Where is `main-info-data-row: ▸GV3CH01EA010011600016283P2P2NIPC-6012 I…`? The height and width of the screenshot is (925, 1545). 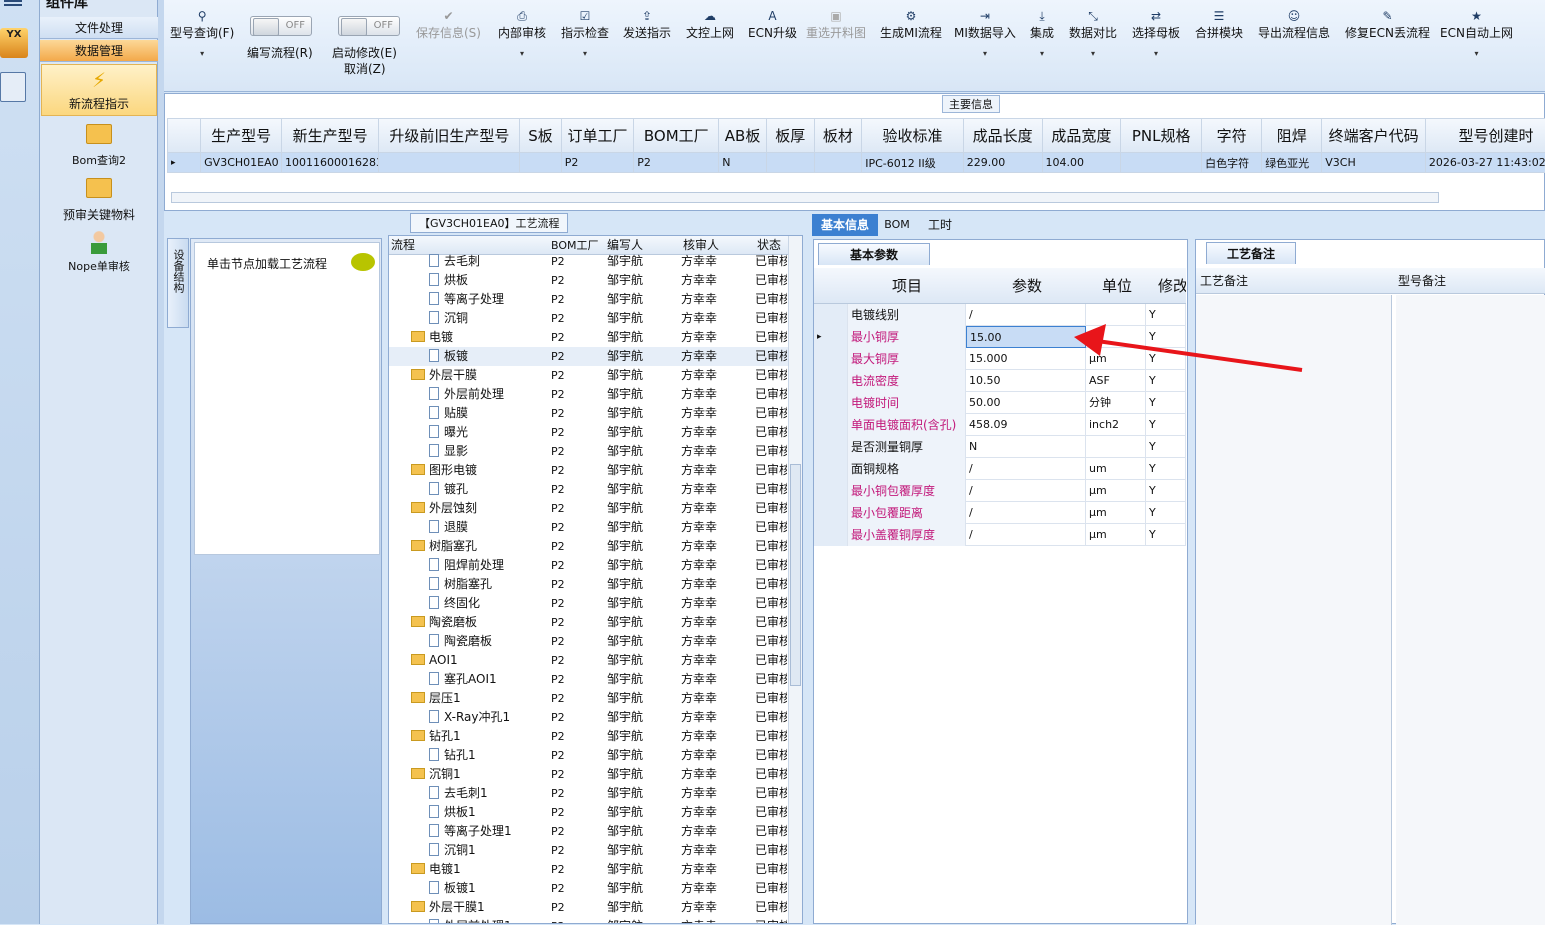 main-info-data-row: ▸GV3CH01EA010011600016283P2P2NIPC-6012 I… is located at coordinates (856, 163).